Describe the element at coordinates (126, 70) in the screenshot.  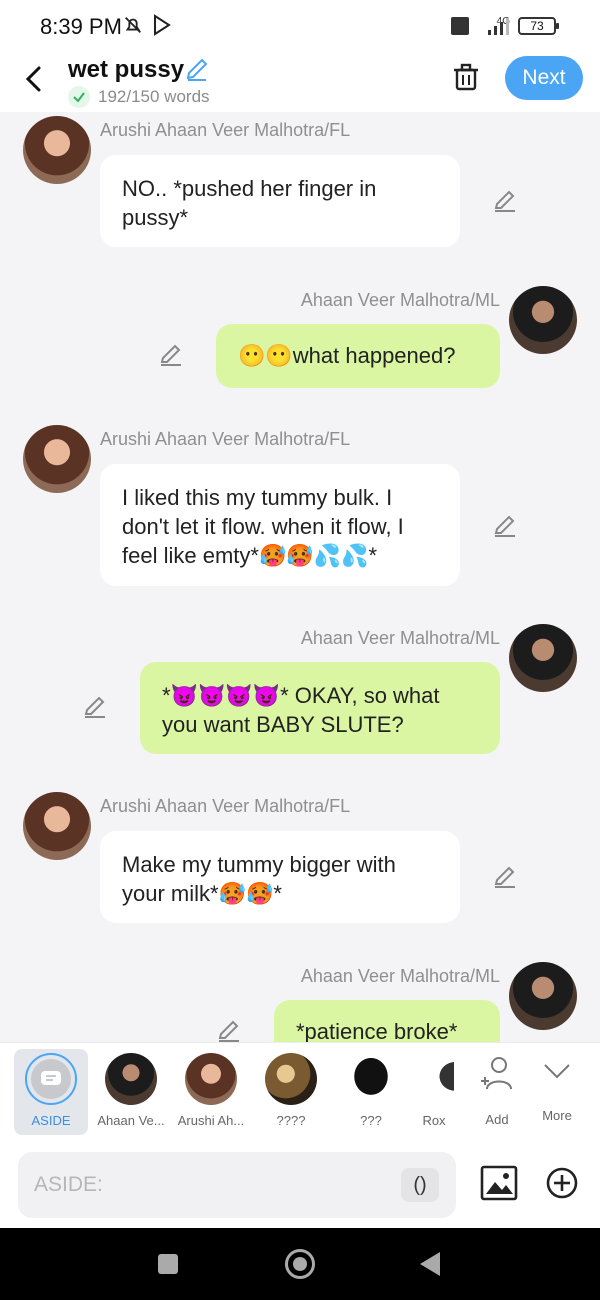
I see `story-title: wet pussy` at that location.